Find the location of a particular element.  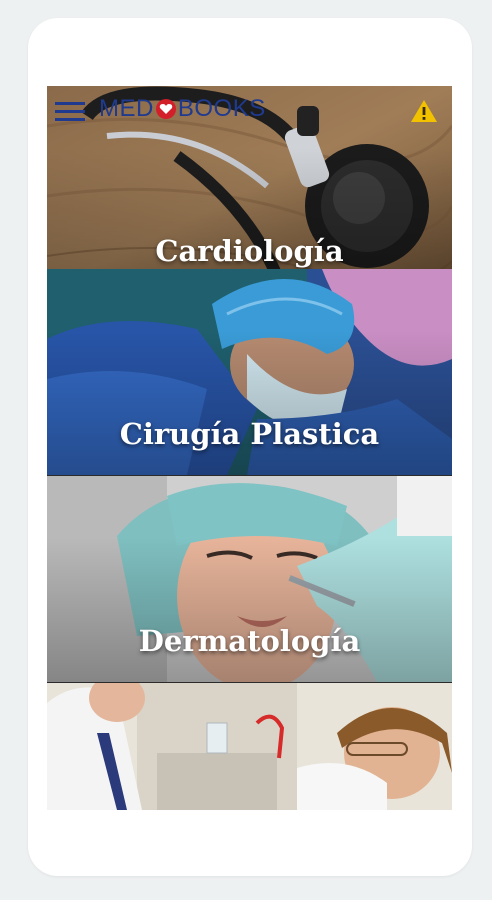

category-title: Dermatología is located at coordinates (249, 641).